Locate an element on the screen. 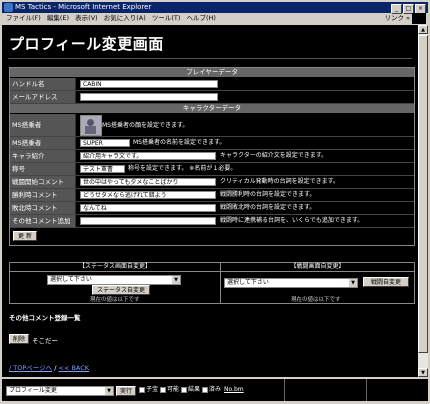 The image size is (430, 404). scroll-thumb is located at coordinates (423, 194).